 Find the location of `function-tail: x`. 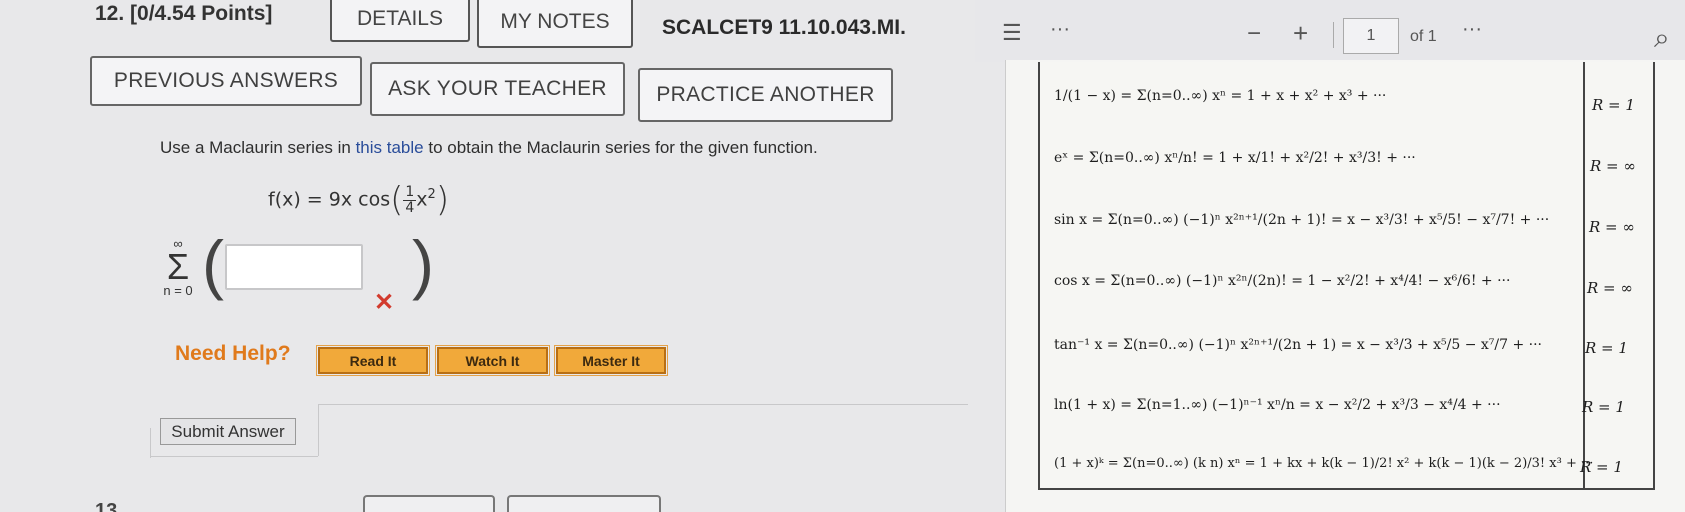

function-tail: x is located at coordinates (422, 199).